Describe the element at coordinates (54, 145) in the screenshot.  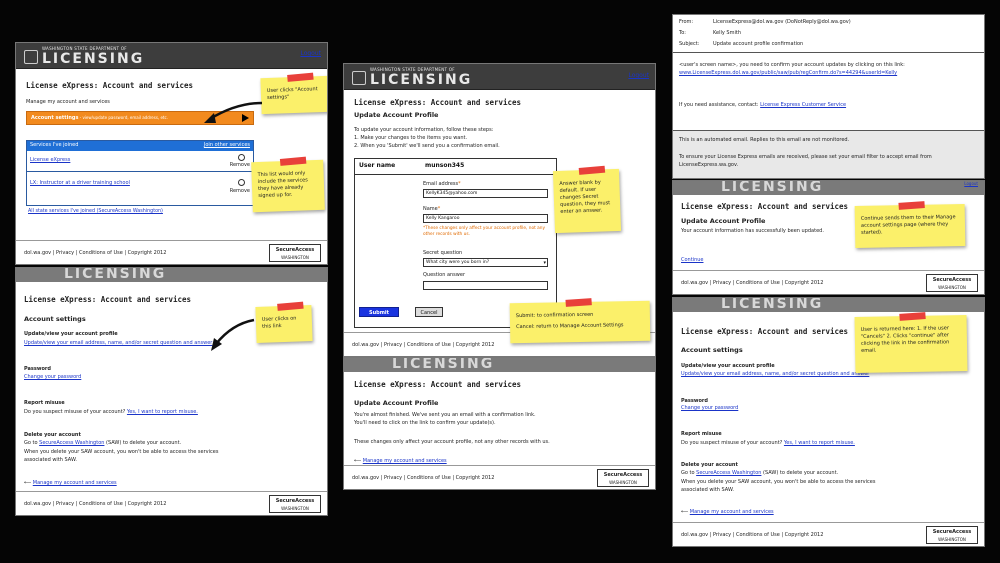
I see `services-header: Services I've joined` at that location.